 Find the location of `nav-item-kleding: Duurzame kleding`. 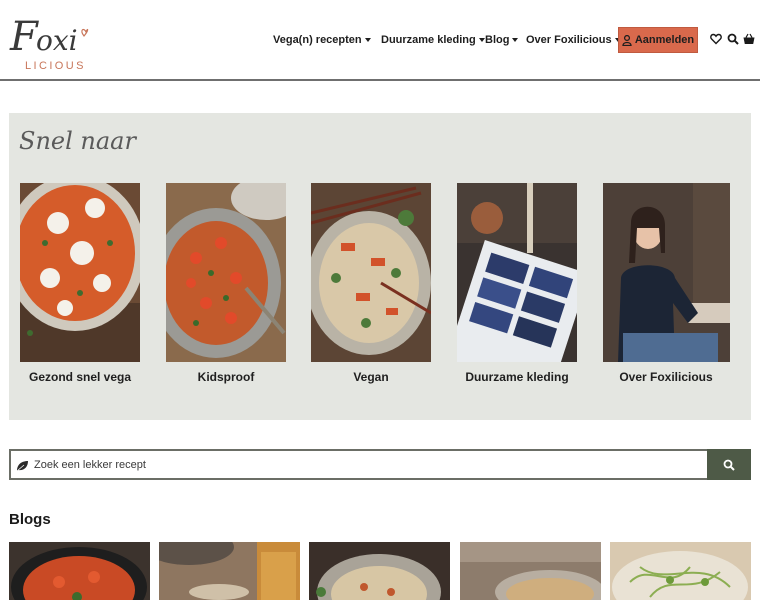

nav-item-kleding: Duurzame kleding is located at coordinates (433, 40).